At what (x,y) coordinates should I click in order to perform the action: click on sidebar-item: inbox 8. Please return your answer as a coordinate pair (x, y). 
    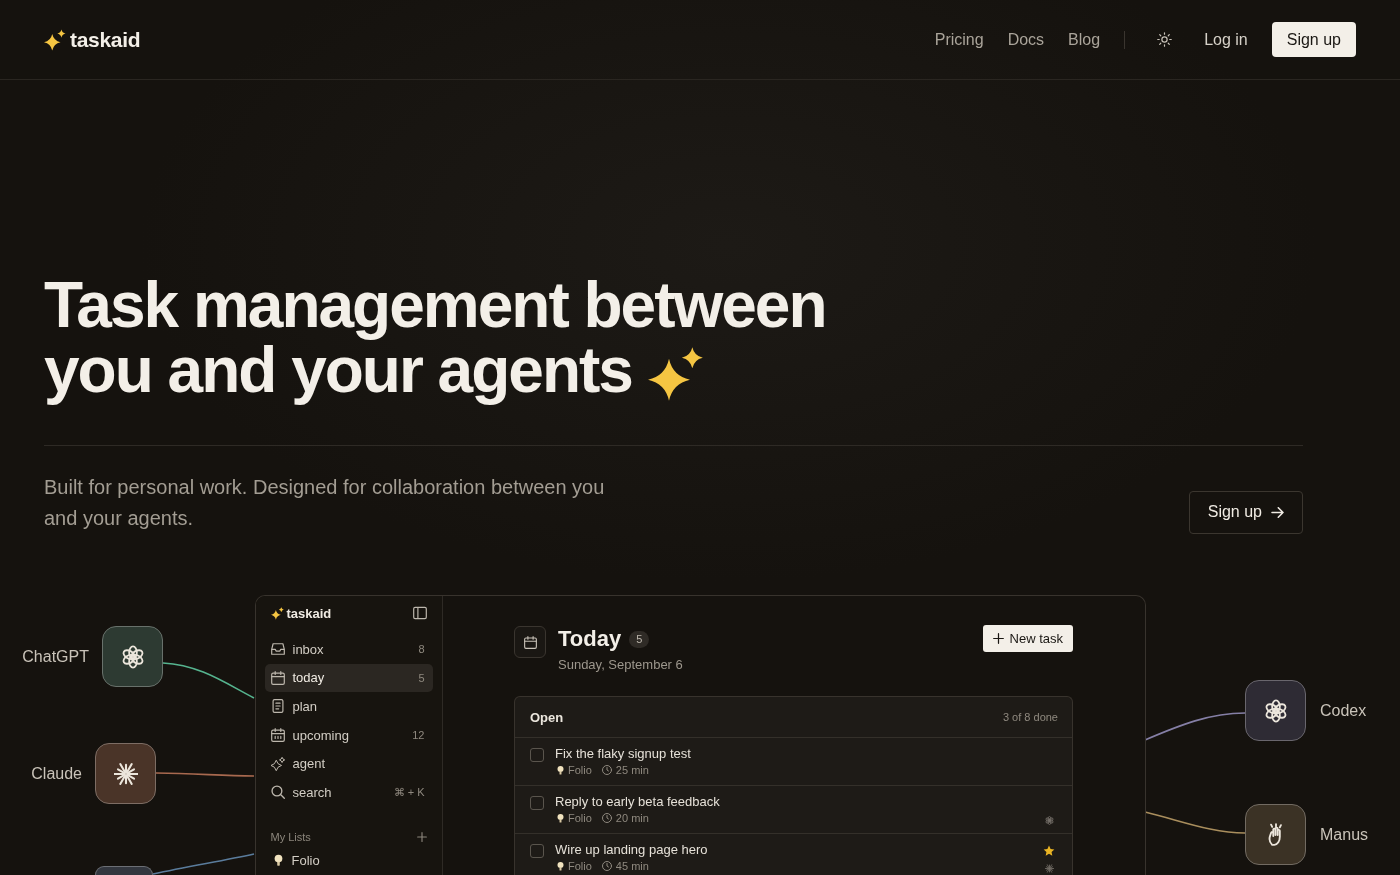
    Looking at the image, I should click on (348, 649).